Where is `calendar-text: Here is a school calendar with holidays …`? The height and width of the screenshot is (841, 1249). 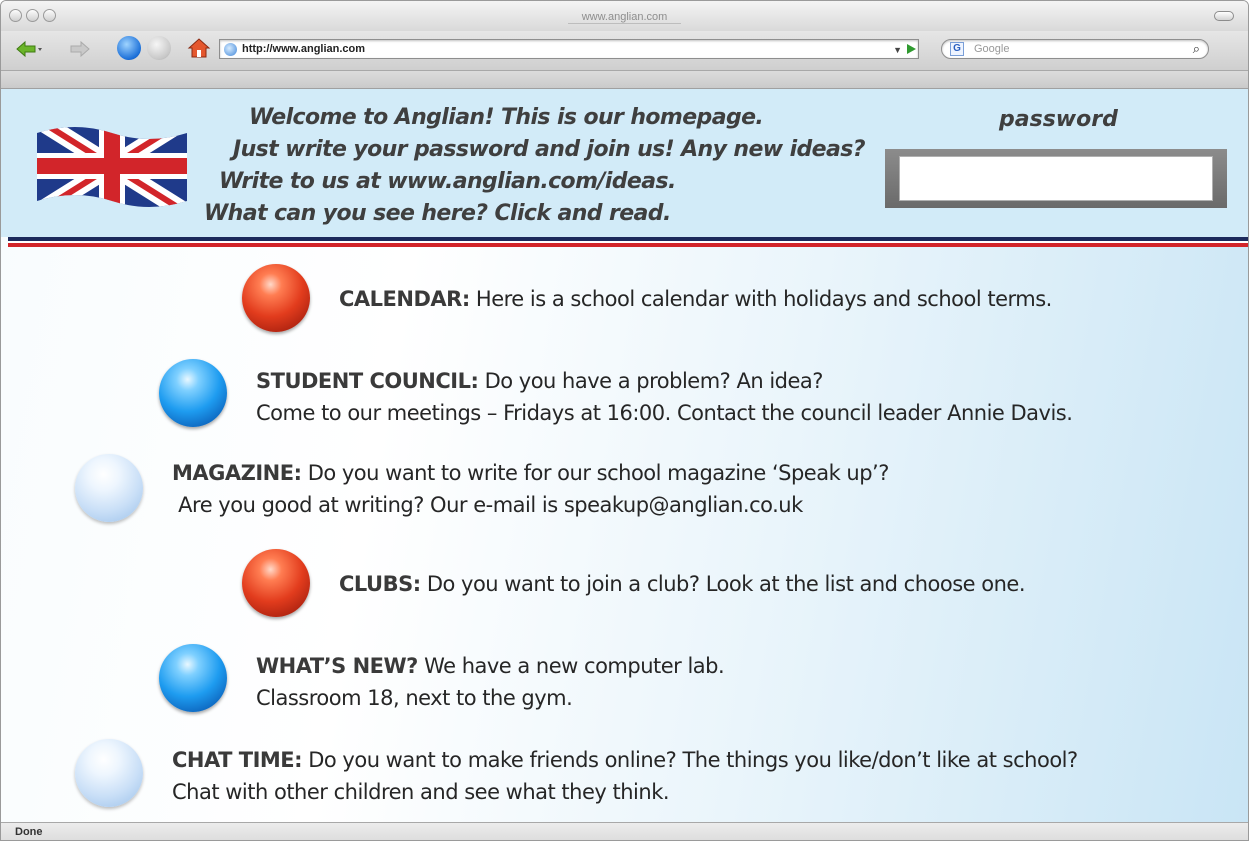 calendar-text: Here is a school calendar with holidays … is located at coordinates (763, 299).